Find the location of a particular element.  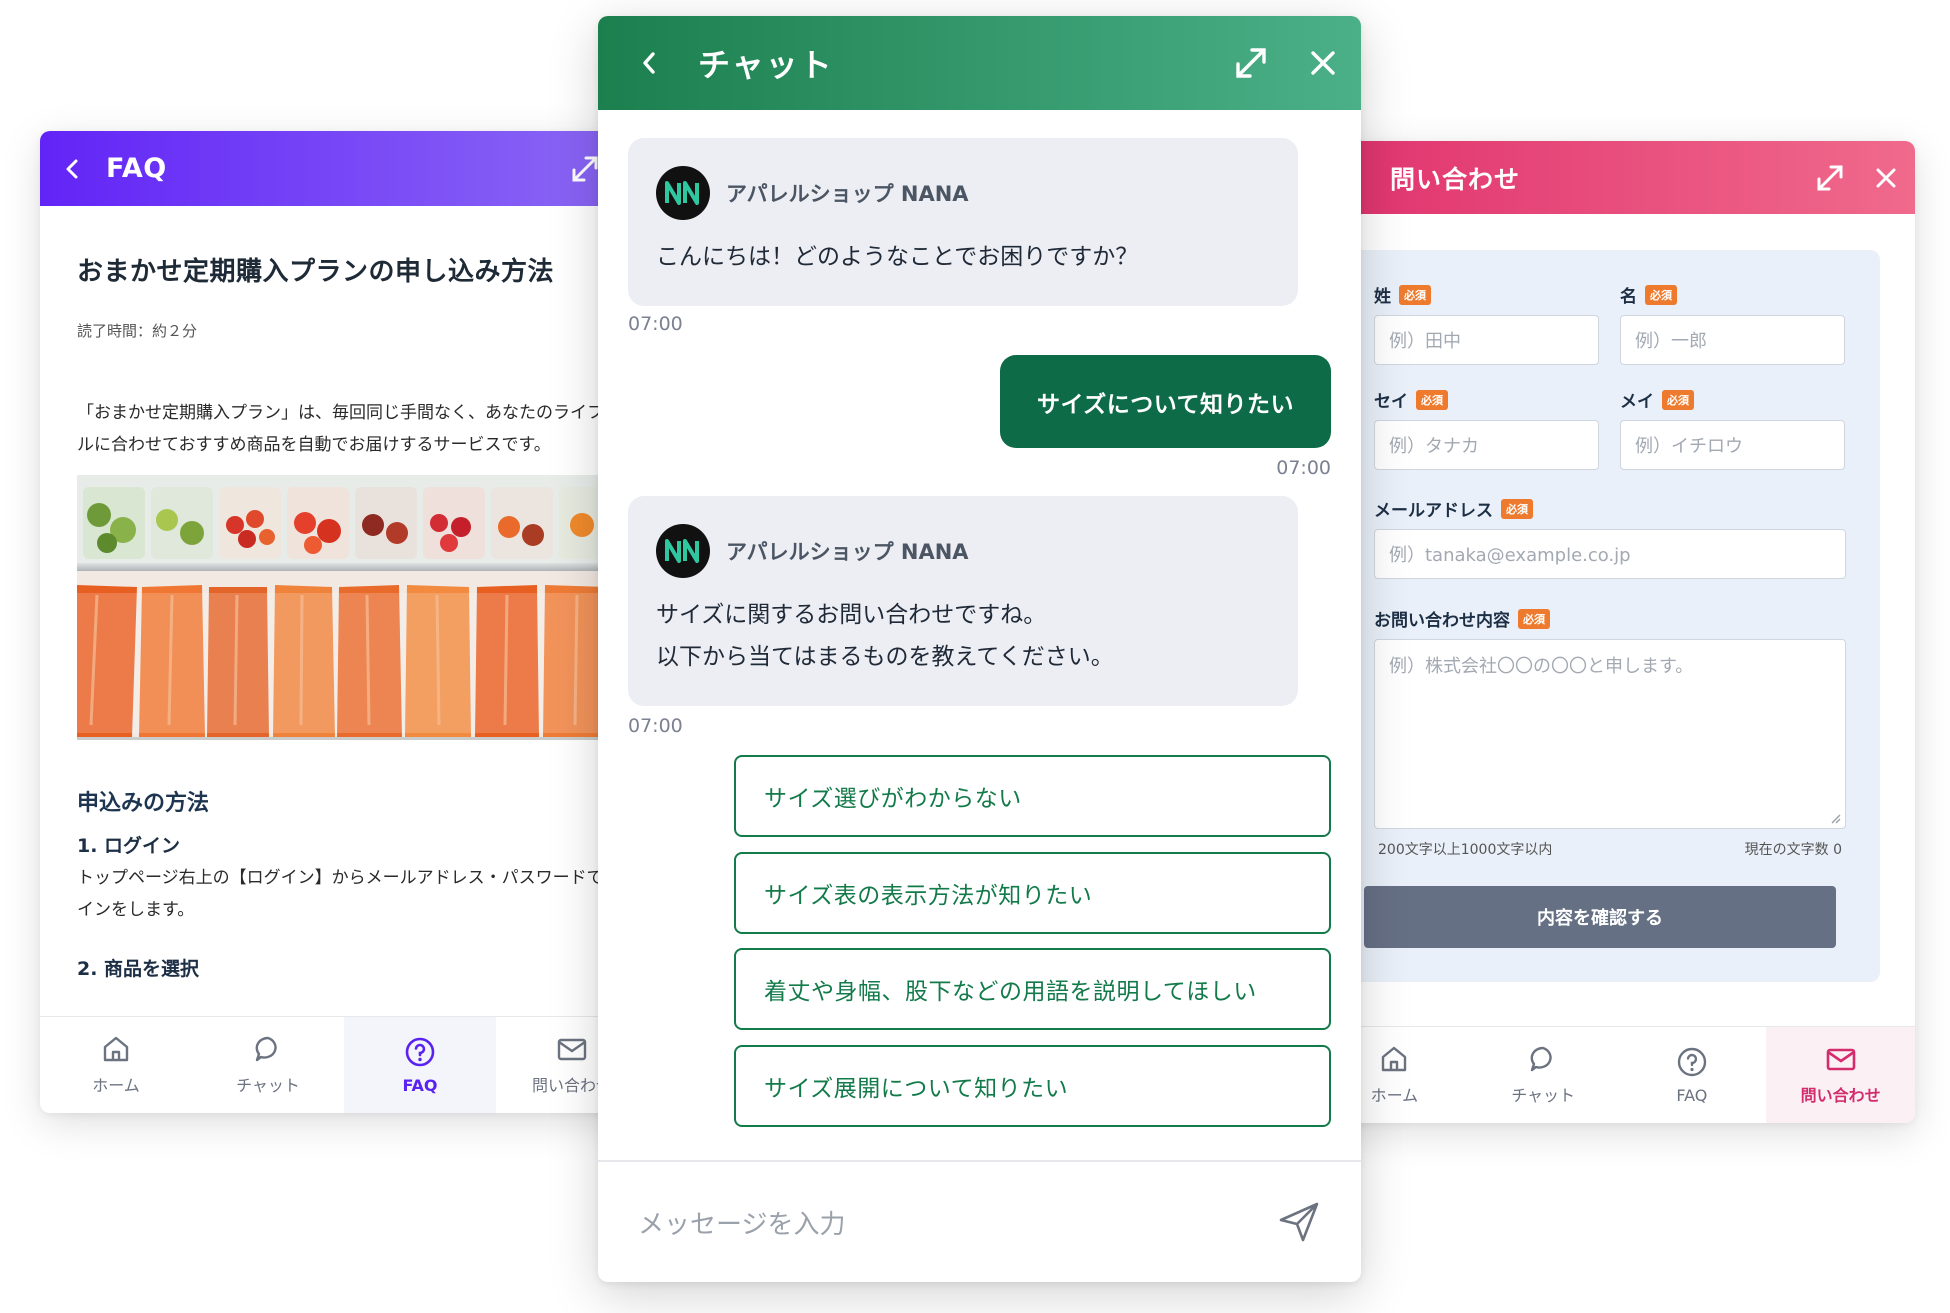

bot-message-text: こんにちは！どのようなことでお困りですか？ is located at coordinates (897, 257).